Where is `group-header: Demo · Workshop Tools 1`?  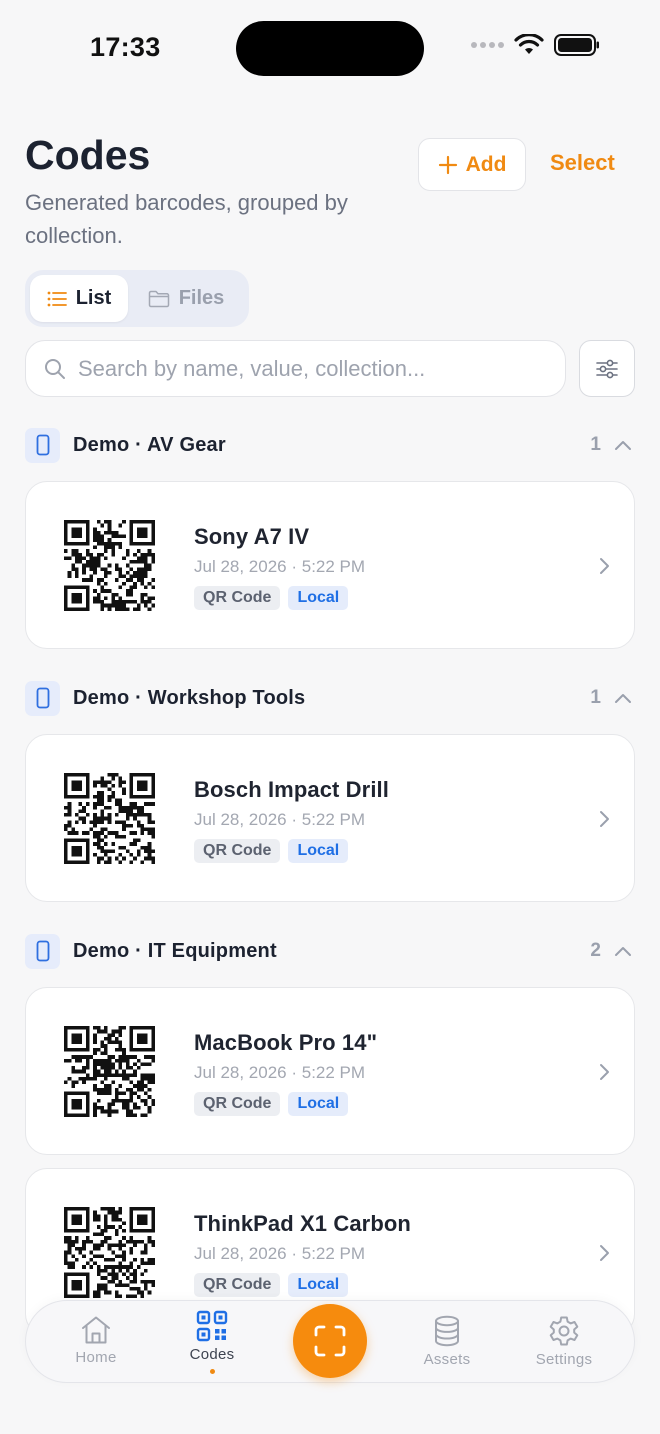 group-header: Demo · Workshop Tools 1 is located at coordinates (330, 698).